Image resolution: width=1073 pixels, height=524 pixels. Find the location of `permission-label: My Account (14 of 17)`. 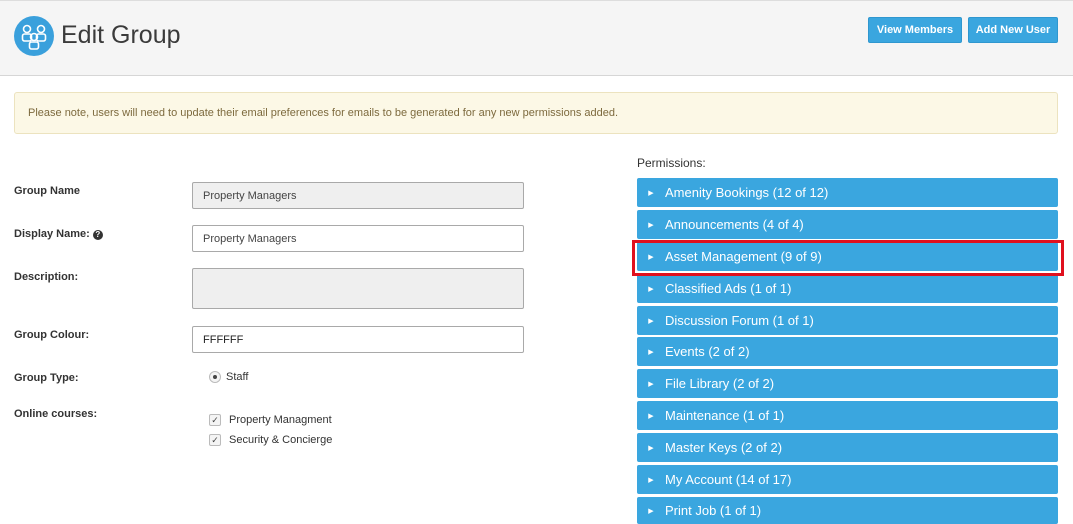

permission-label: My Account (14 of 17) is located at coordinates (728, 479).